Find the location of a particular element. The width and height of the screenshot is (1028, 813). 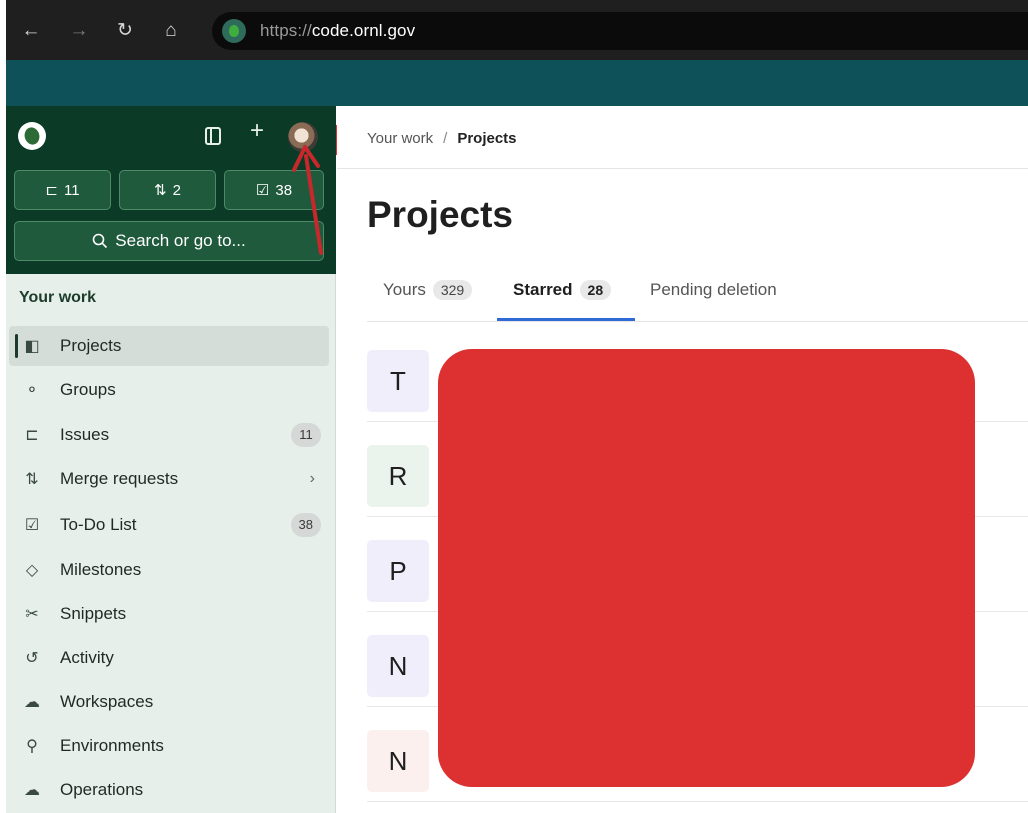

sidebar-item-label: To-Do List is located at coordinates (98, 524).